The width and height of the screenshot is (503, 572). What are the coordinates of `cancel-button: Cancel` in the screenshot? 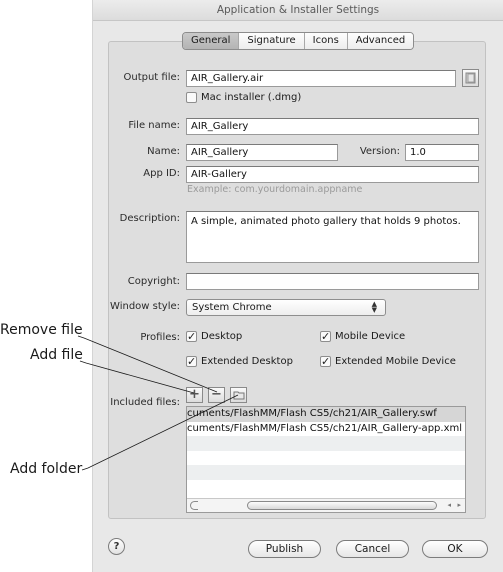 It's located at (372, 549).